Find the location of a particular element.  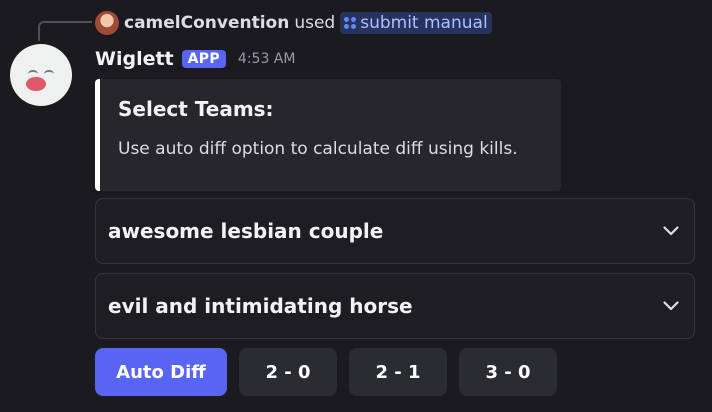

action-row: Auto Diff 2 - 0 2 - 1 3 - 0 is located at coordinates (326, 372).